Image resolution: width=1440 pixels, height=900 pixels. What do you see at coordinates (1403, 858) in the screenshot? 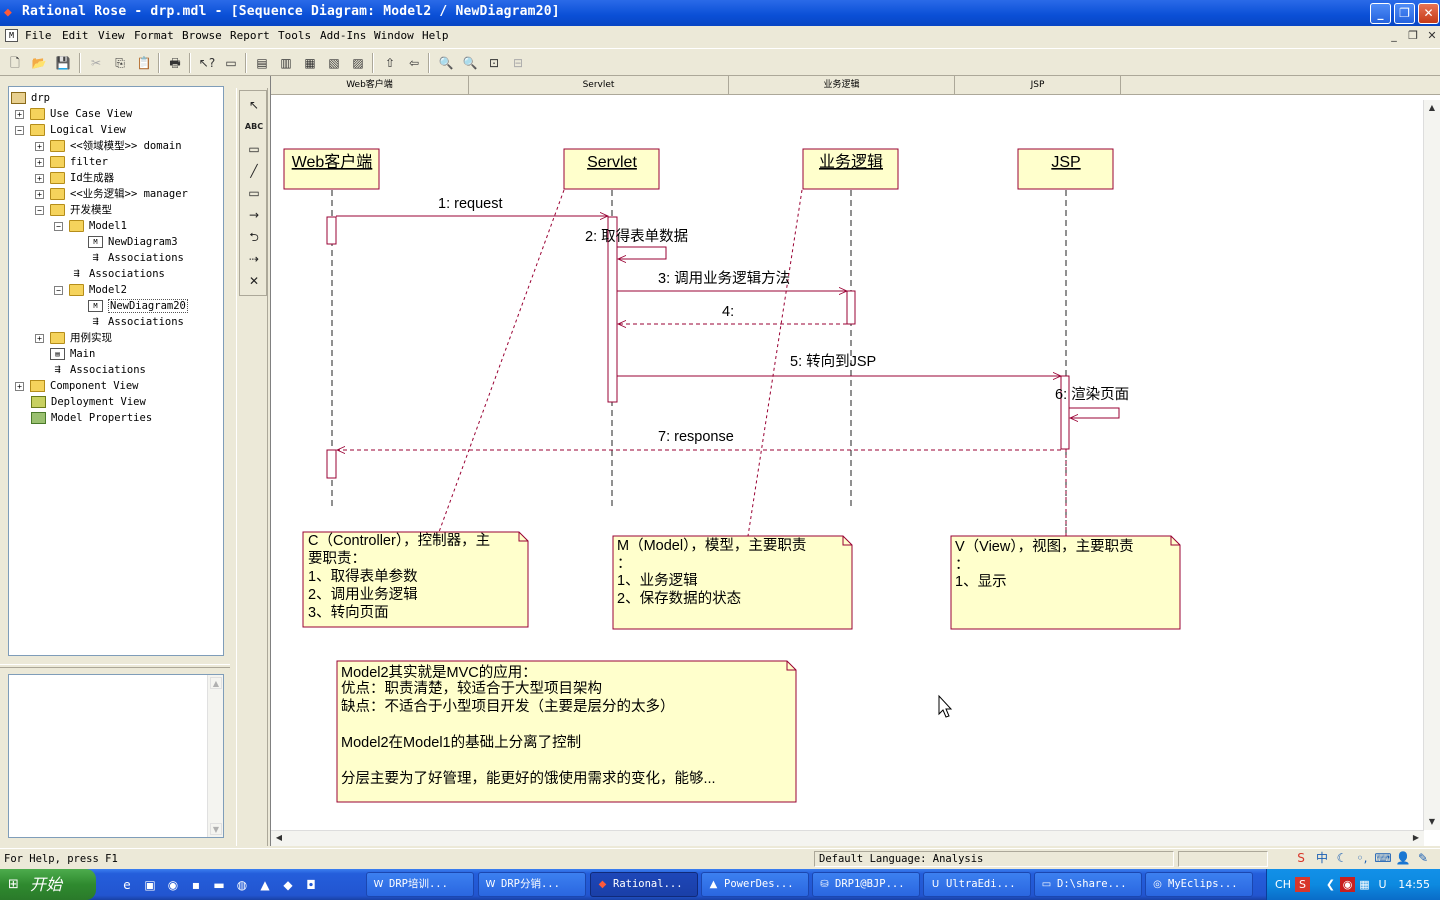
I see `ime-user-icon: 👤` at bounding box center [1403, 858].